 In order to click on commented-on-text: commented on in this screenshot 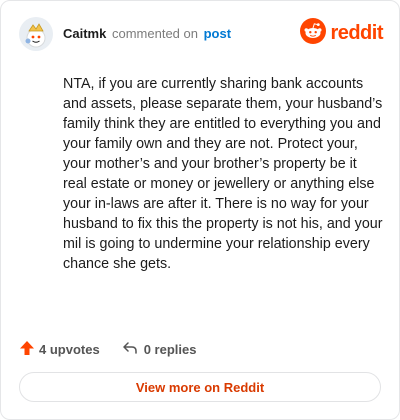, I will do `click(154, 33)`.